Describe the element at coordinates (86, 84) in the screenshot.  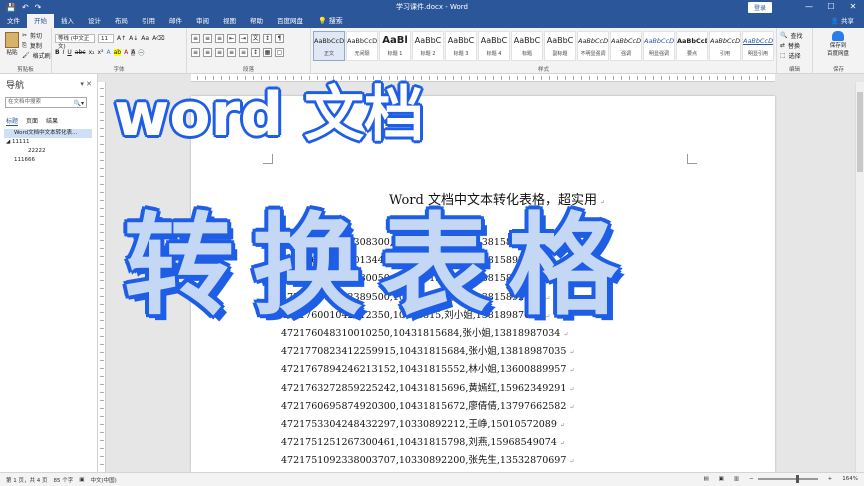
I see `close-icon: ▾ ✕` at that location.